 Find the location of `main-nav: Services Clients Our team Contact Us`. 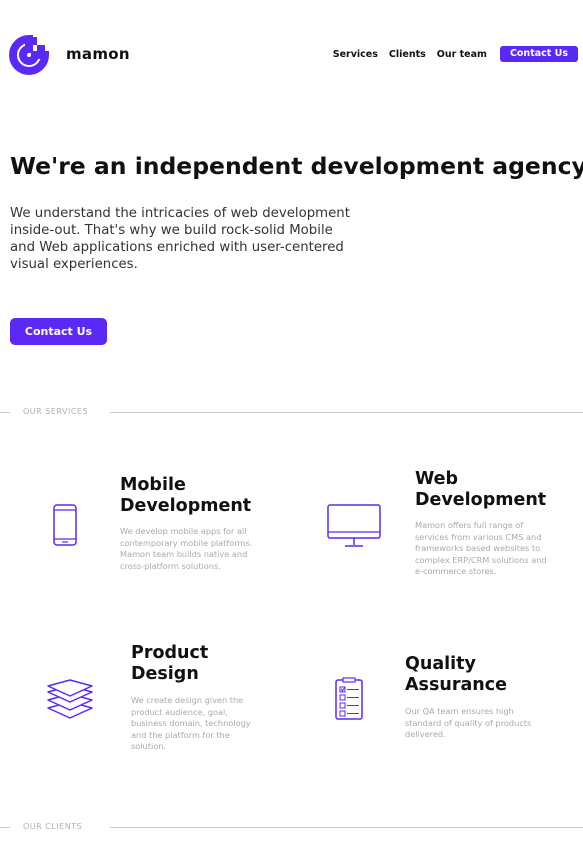

main-nav: Services Clients Our team Contact Us is located at coordinates (450, 54).